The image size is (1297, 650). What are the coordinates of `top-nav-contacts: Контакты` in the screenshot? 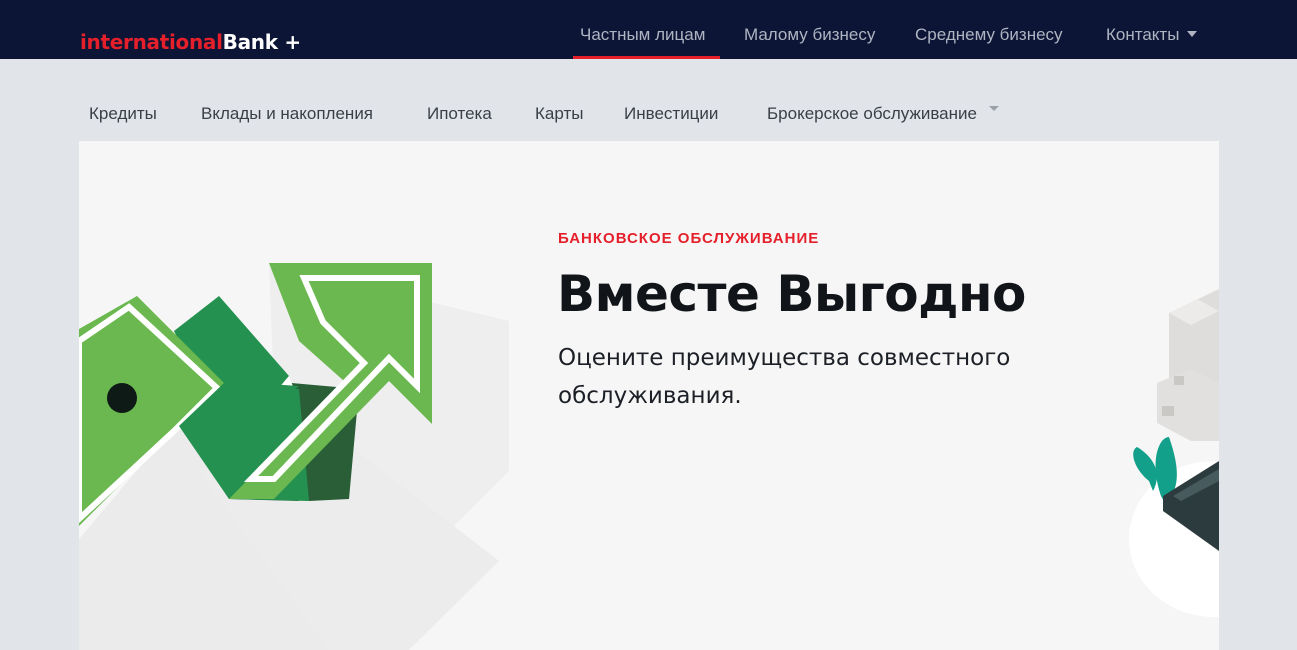 It's located at (1152, 29).